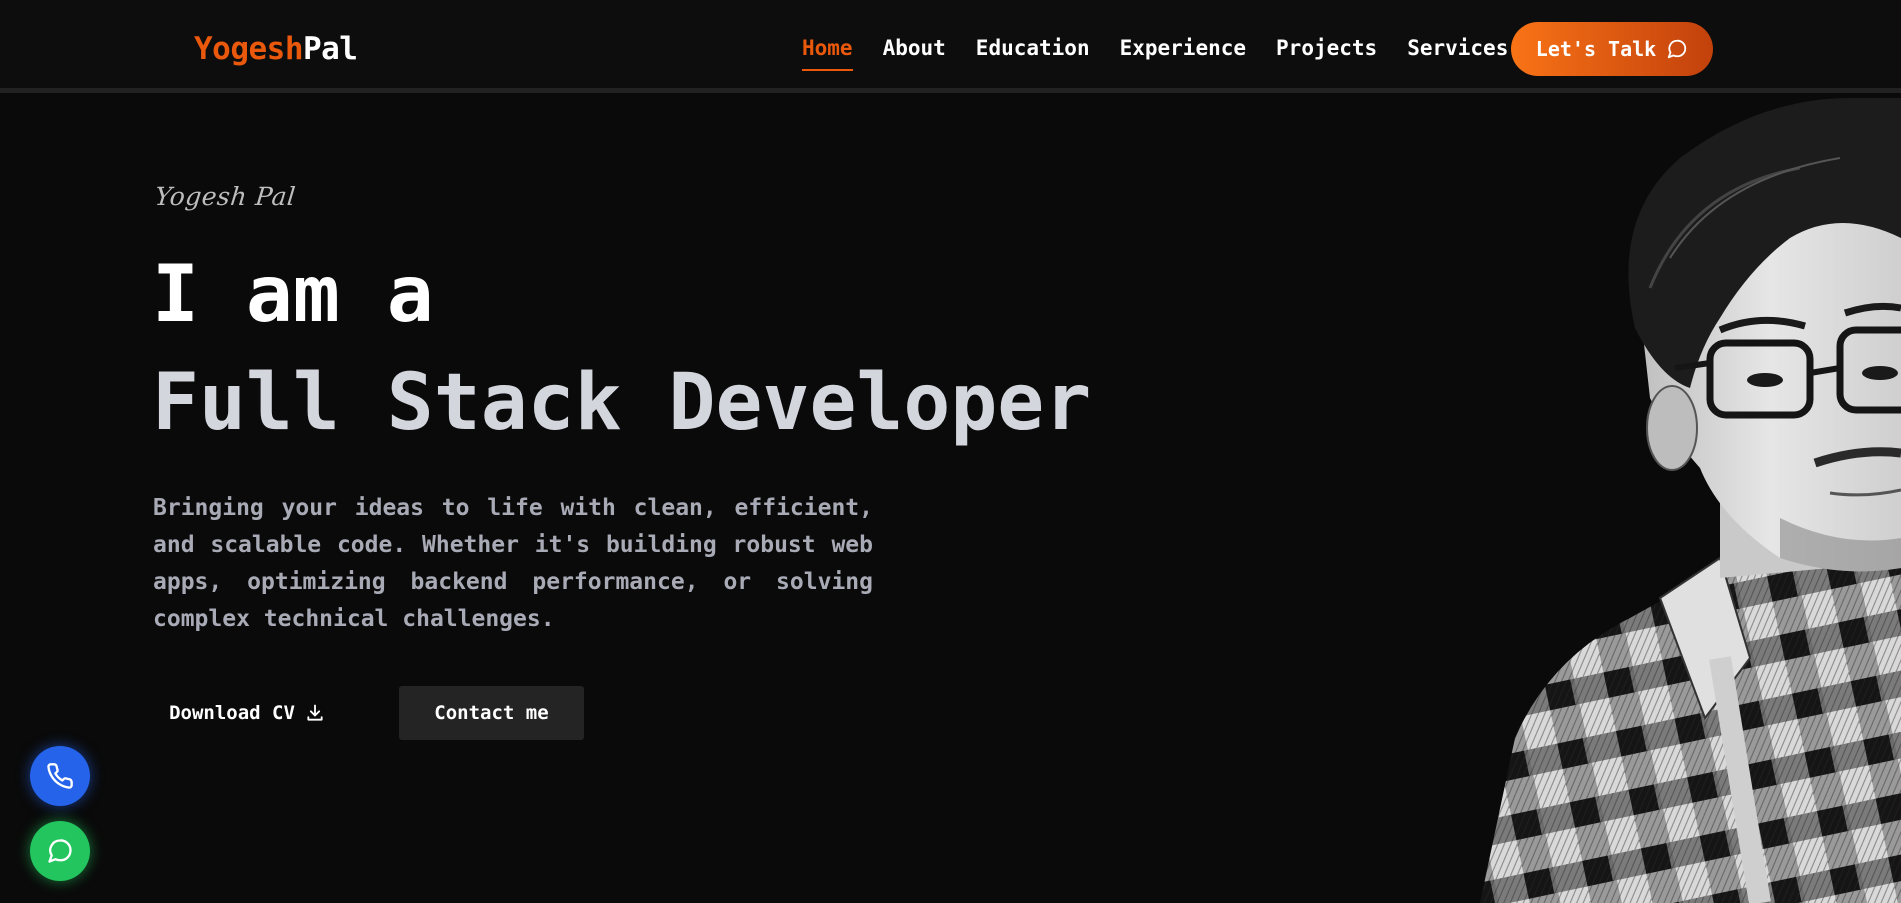 Image resolution: width=1901 pixels, height=903 pixels. What do you see at coordinates (1596, 49) in the screenshot?
I see `lets-talk-label: Let's Talk` at bounding box center [1596, 49].